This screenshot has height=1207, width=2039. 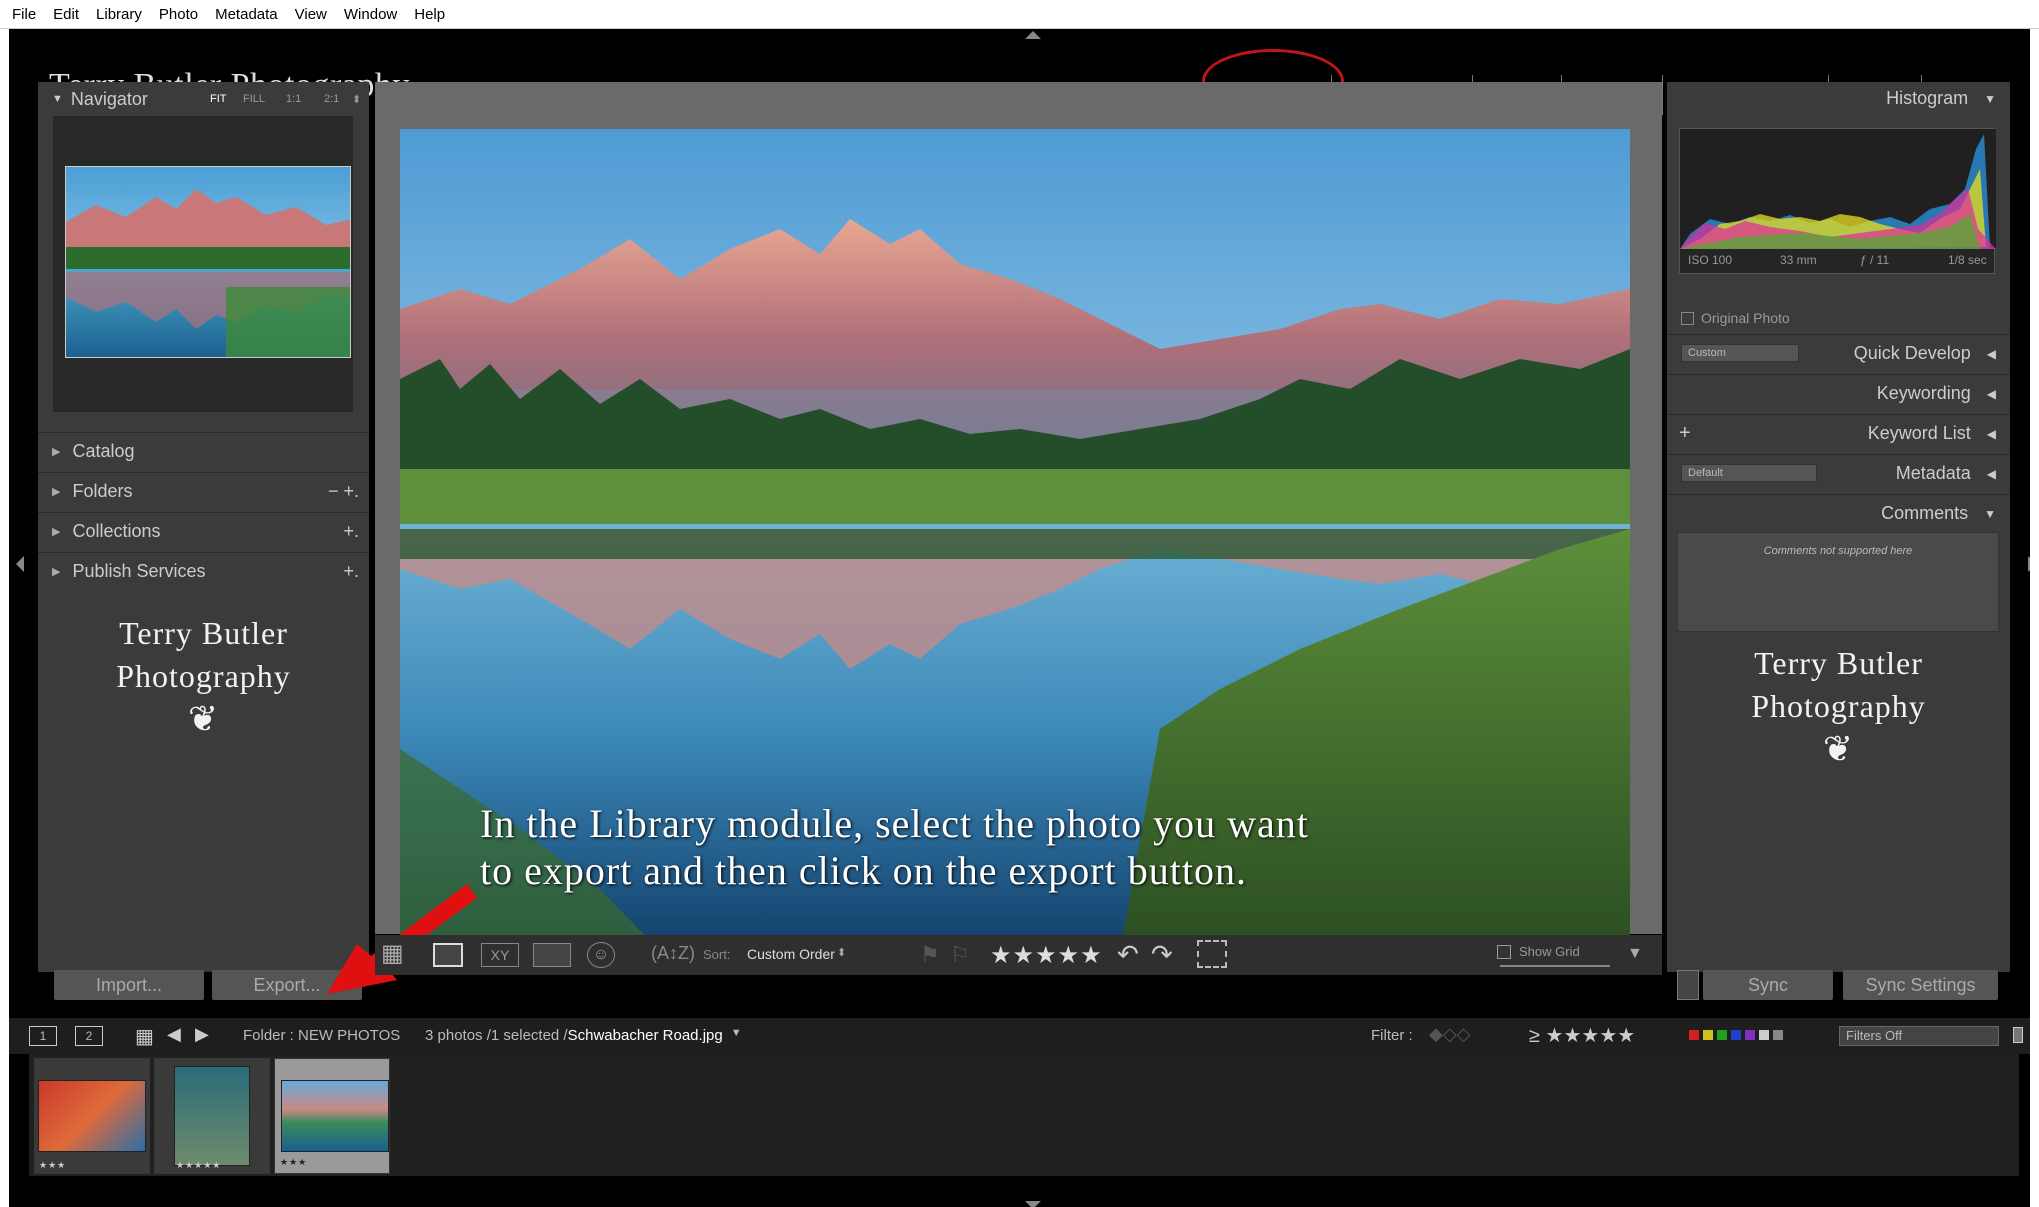 I want to click on histogram-title: Histogram, so click(x=1927, y=98).